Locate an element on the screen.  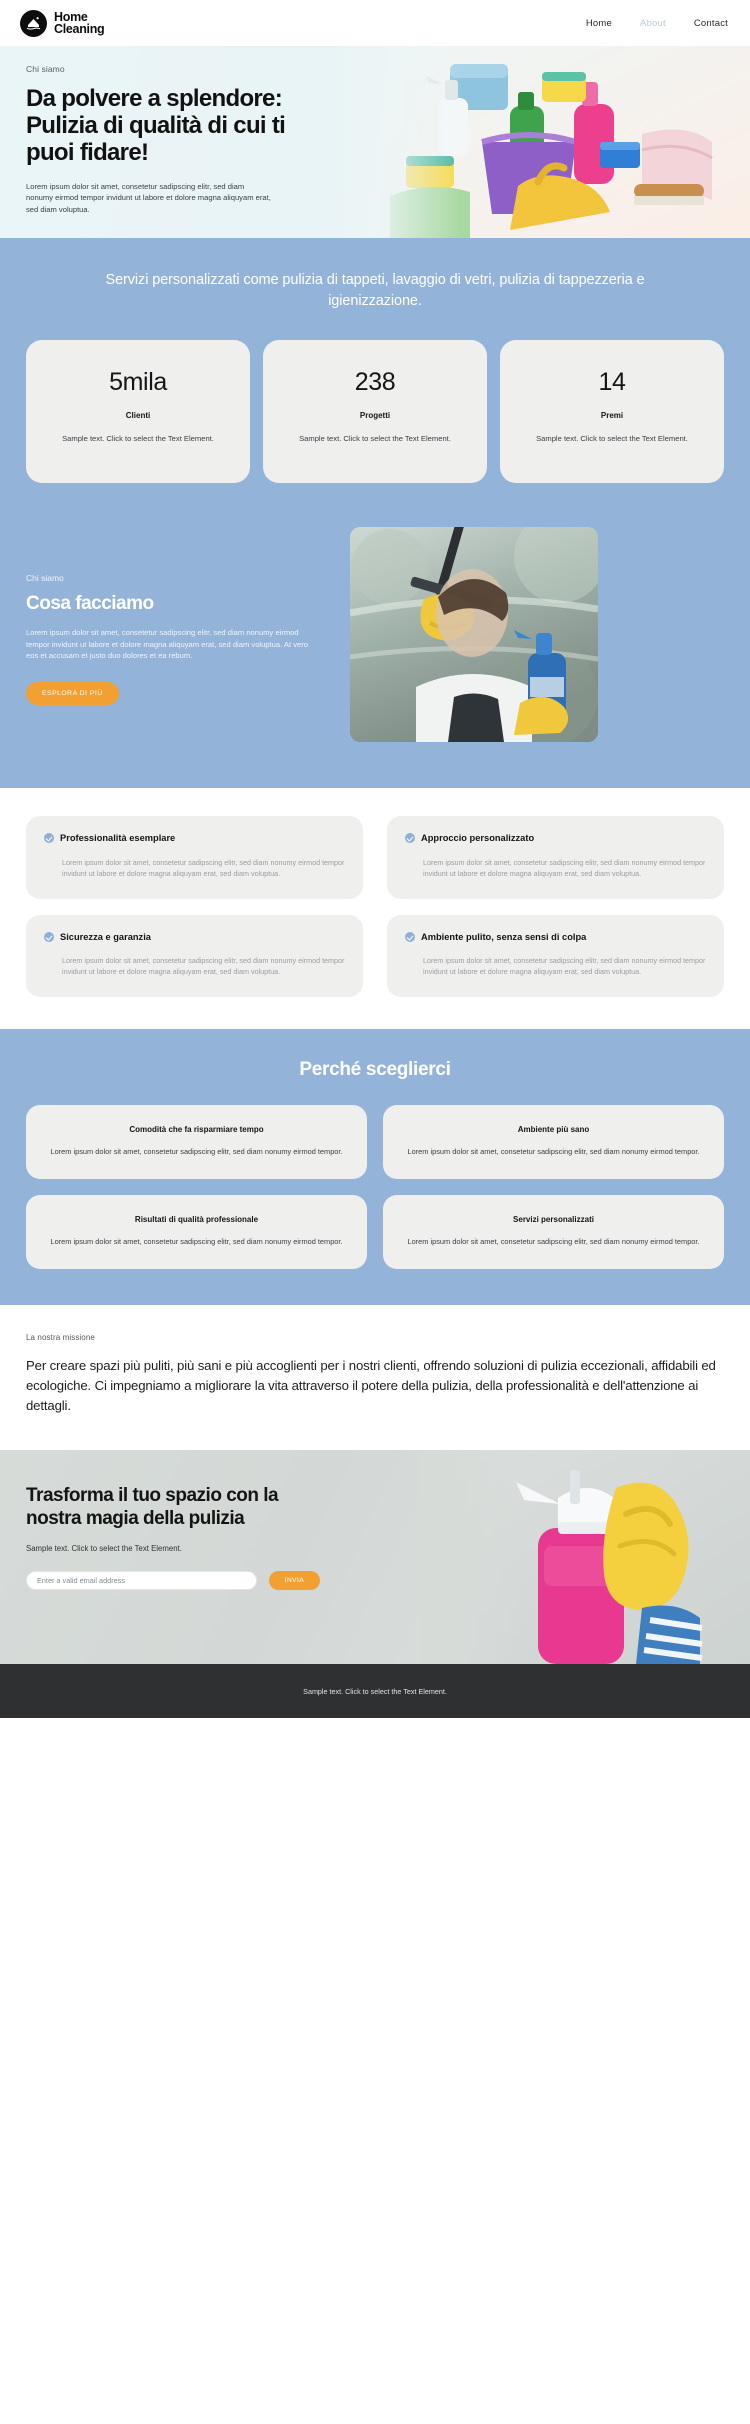
mission-eyebrow: La nostra missione is located at coordinates (60, 1337).